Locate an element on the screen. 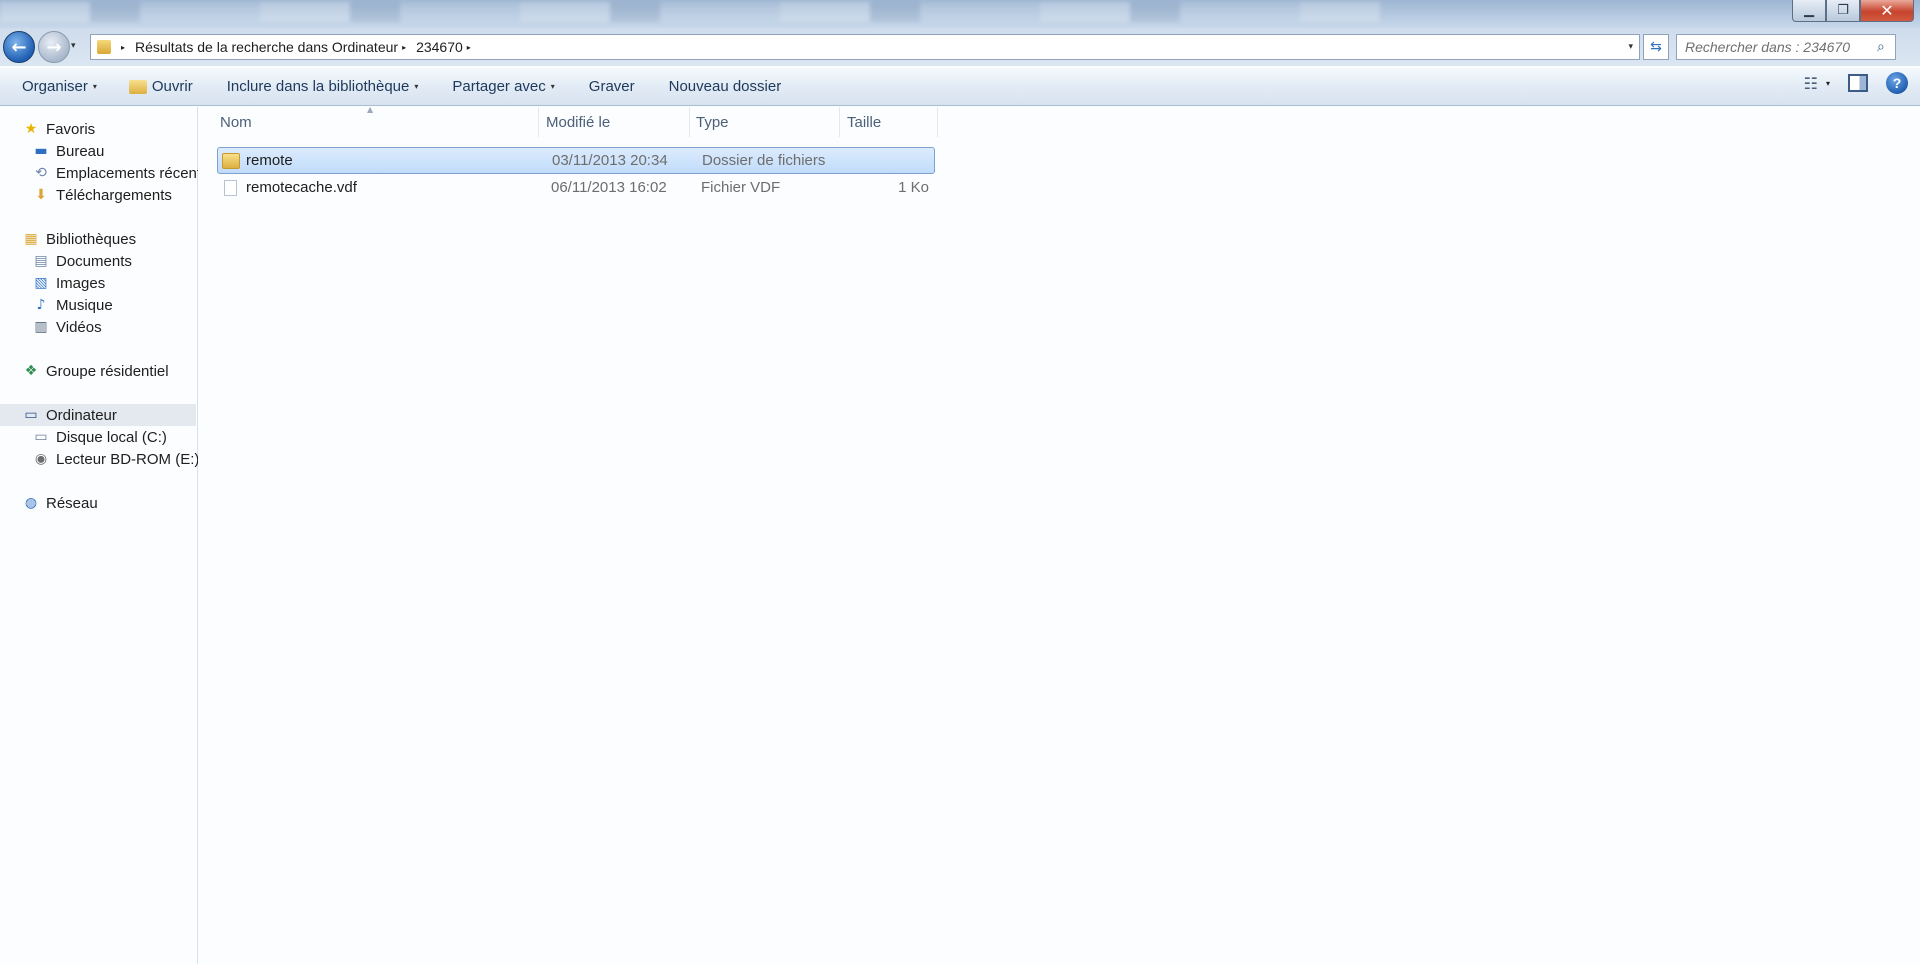  sidebar-item-pictures: ▧ Images is located at coordinates (115, 283).